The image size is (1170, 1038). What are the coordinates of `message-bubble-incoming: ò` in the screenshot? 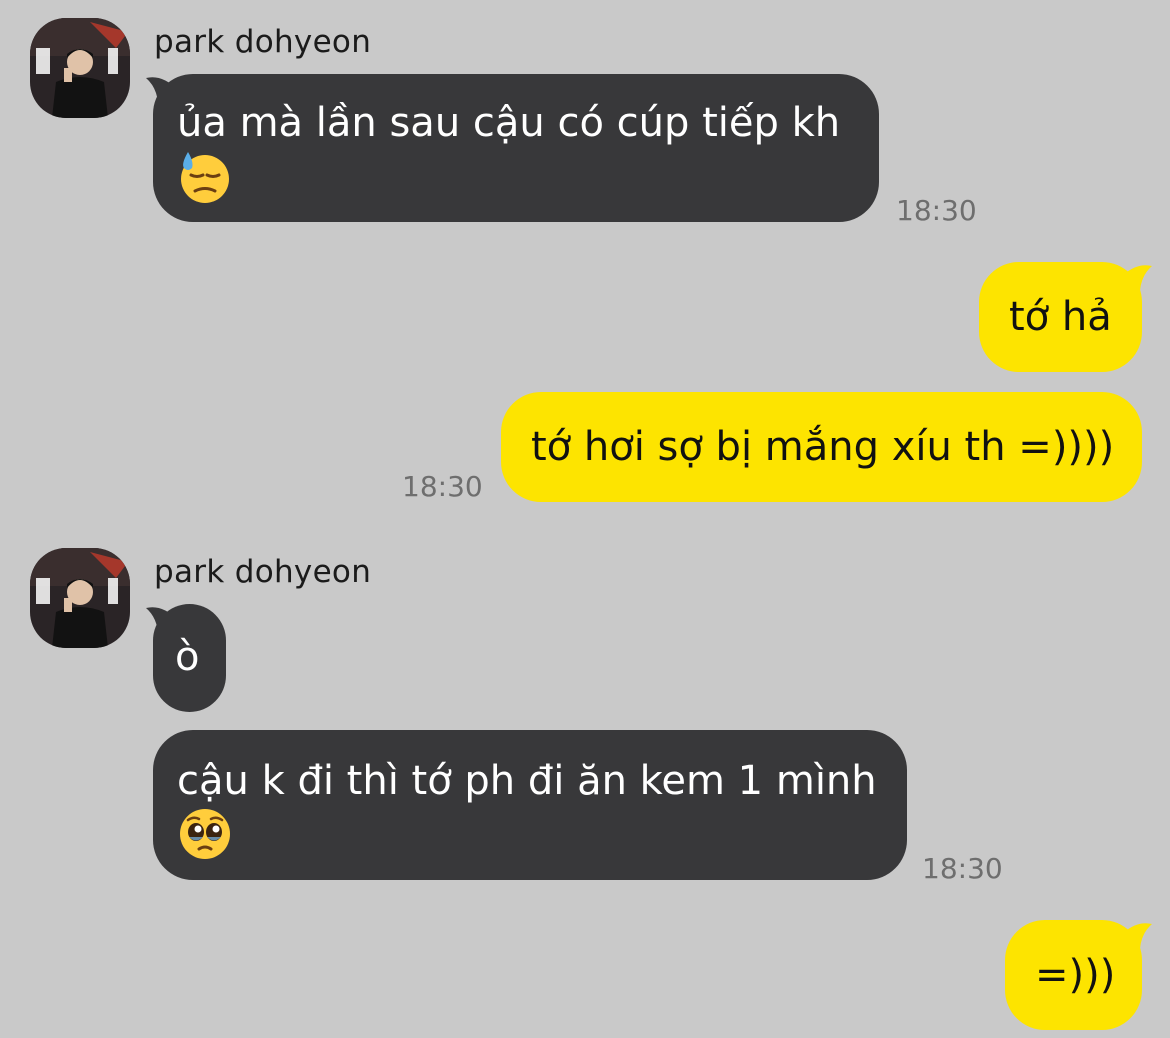 It's located at (189, 658).